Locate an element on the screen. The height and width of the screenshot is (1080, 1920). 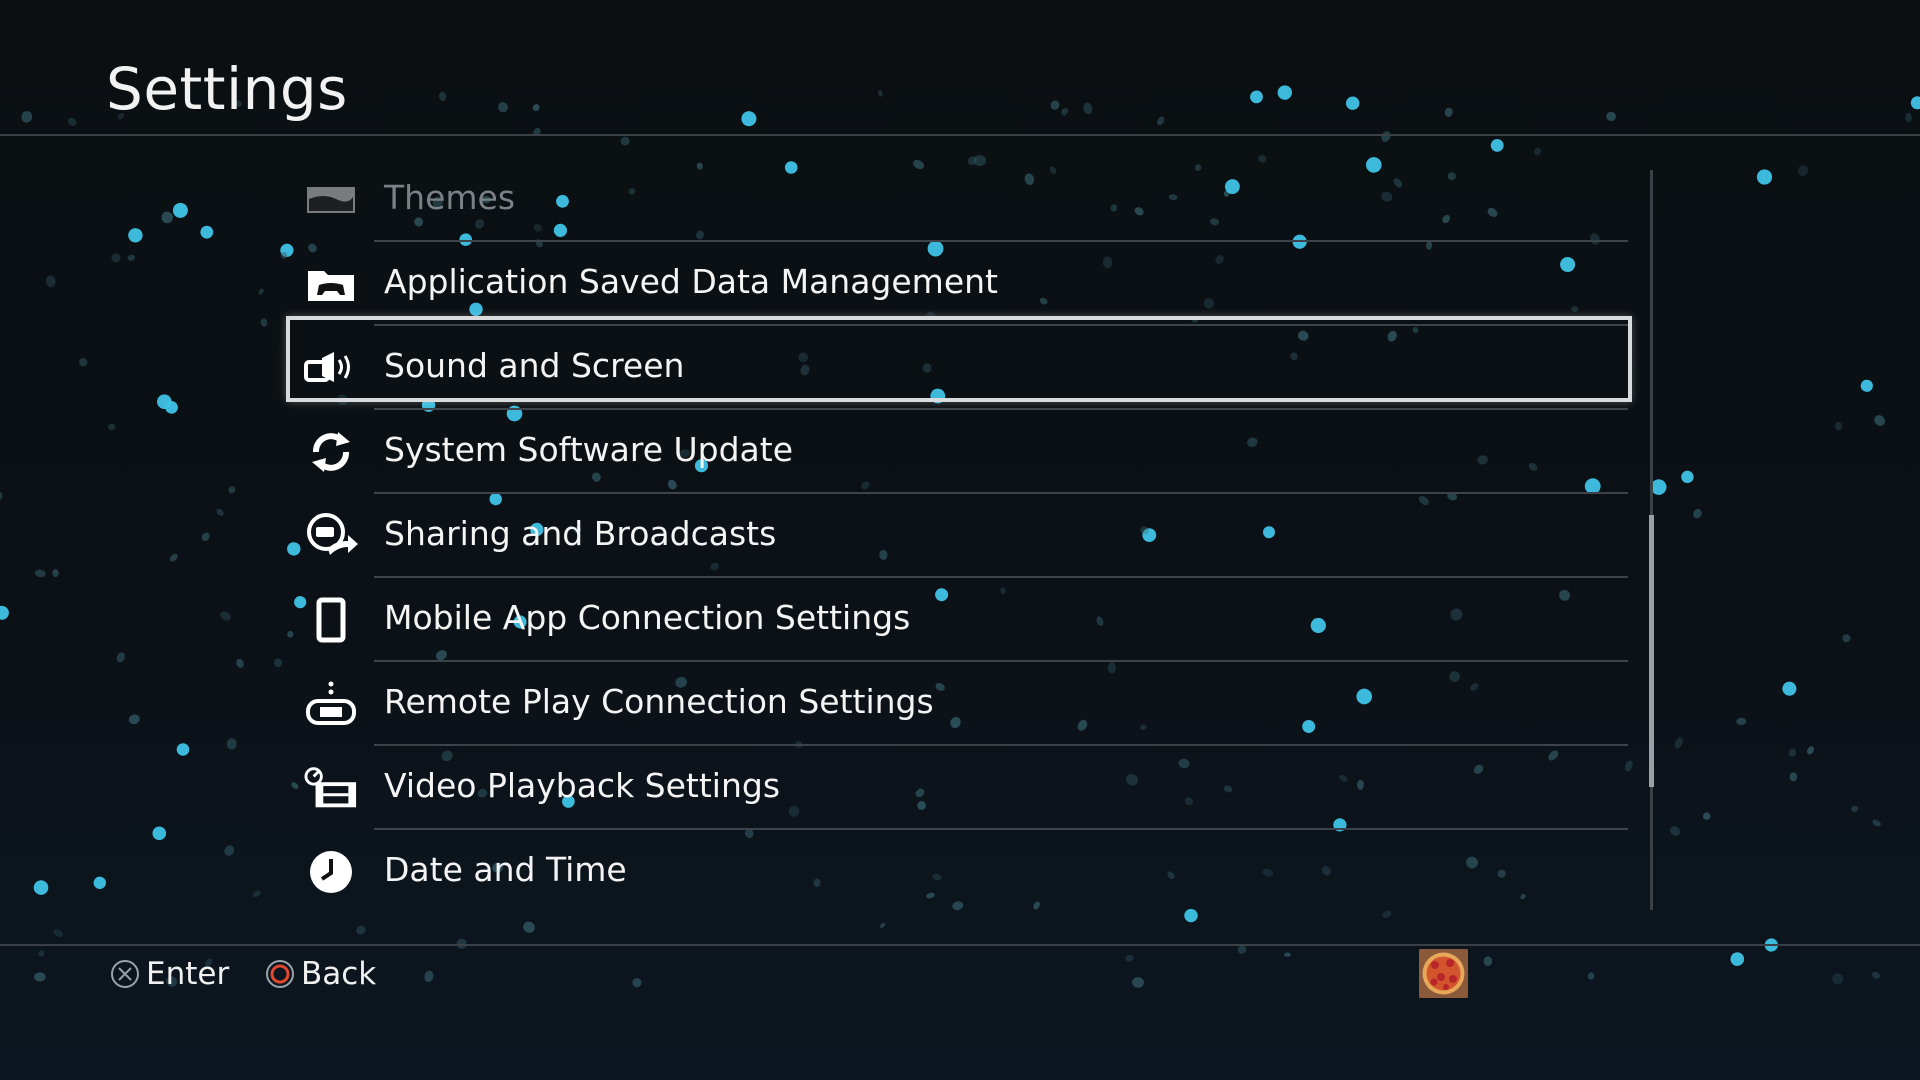
video-playback-icon is located at coordinates (331, 788).